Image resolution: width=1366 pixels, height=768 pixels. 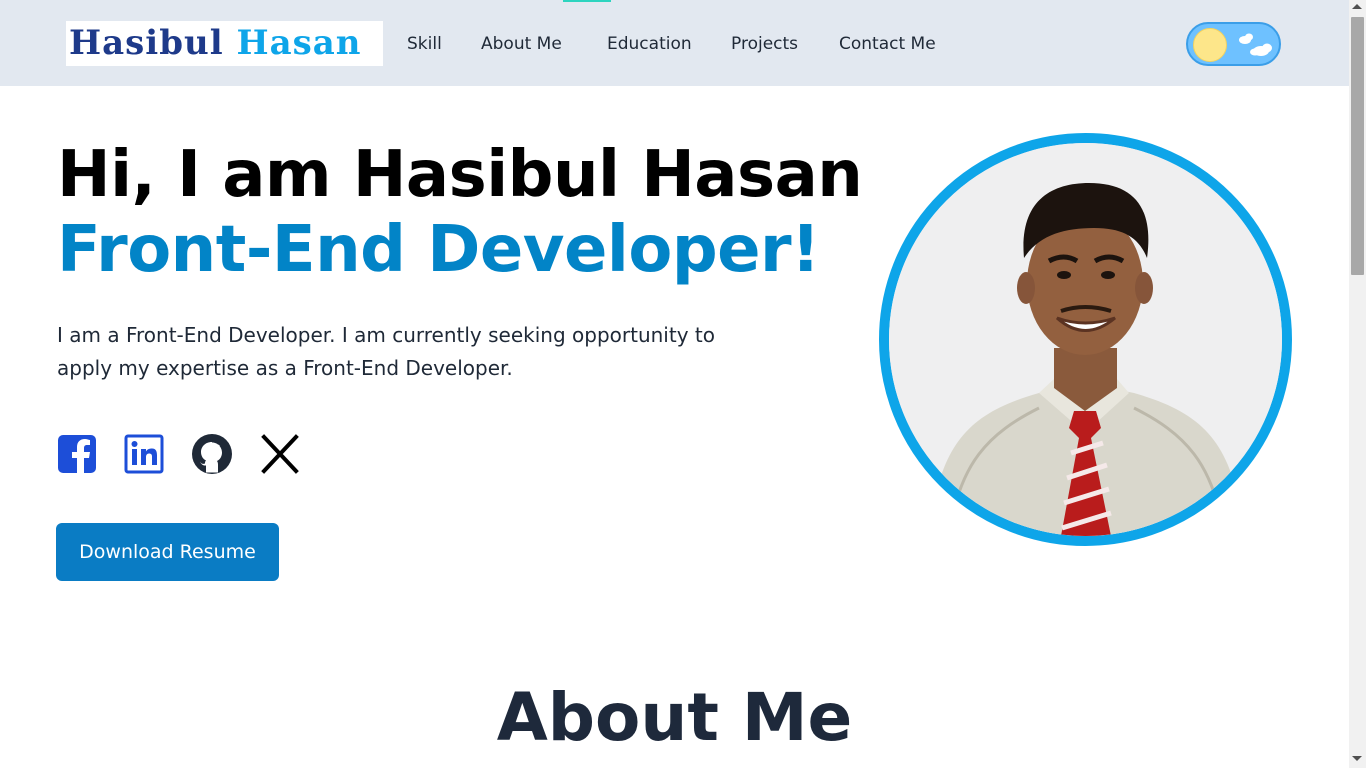 I want to click on scroll-up-arrow, so click(x=1357, y=6).